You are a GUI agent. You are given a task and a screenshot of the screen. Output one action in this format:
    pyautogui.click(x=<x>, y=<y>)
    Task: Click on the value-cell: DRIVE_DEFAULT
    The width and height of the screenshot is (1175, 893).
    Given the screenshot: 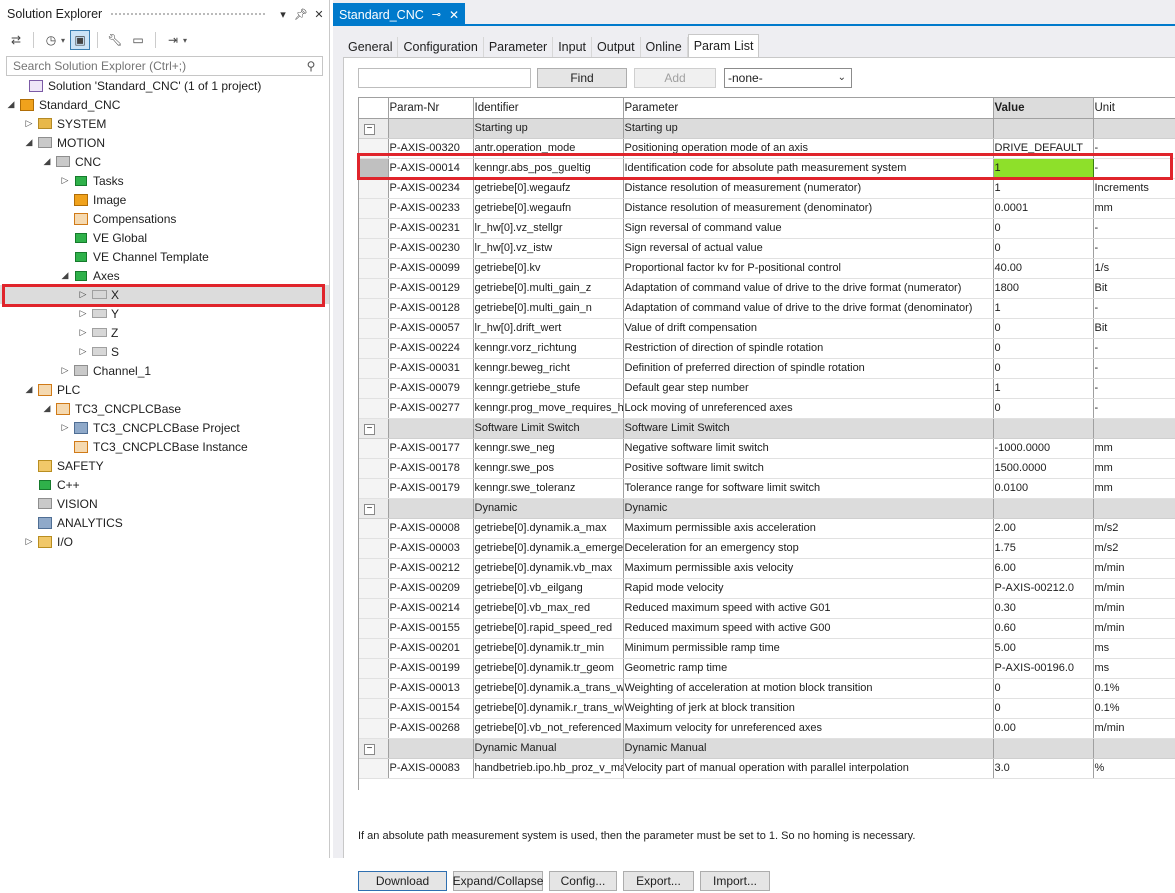 What is the action you would take?
    pyautogui.click(x=1043, y=148)
    